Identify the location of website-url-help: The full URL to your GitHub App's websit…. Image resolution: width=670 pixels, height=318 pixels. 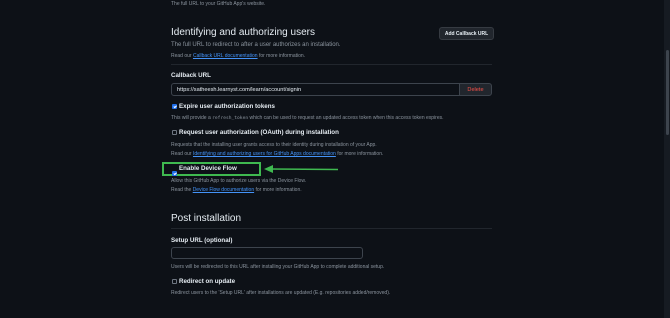
(218, 4).